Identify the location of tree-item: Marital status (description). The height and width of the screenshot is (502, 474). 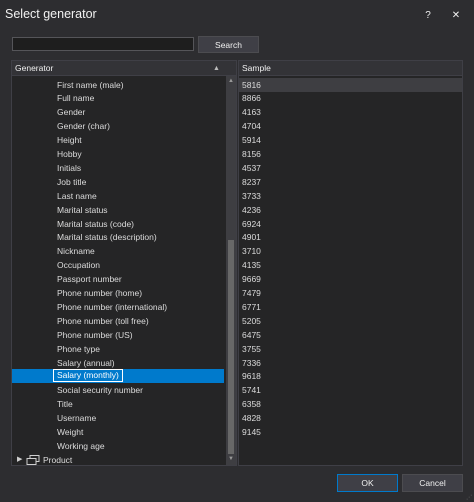
(118, 237).